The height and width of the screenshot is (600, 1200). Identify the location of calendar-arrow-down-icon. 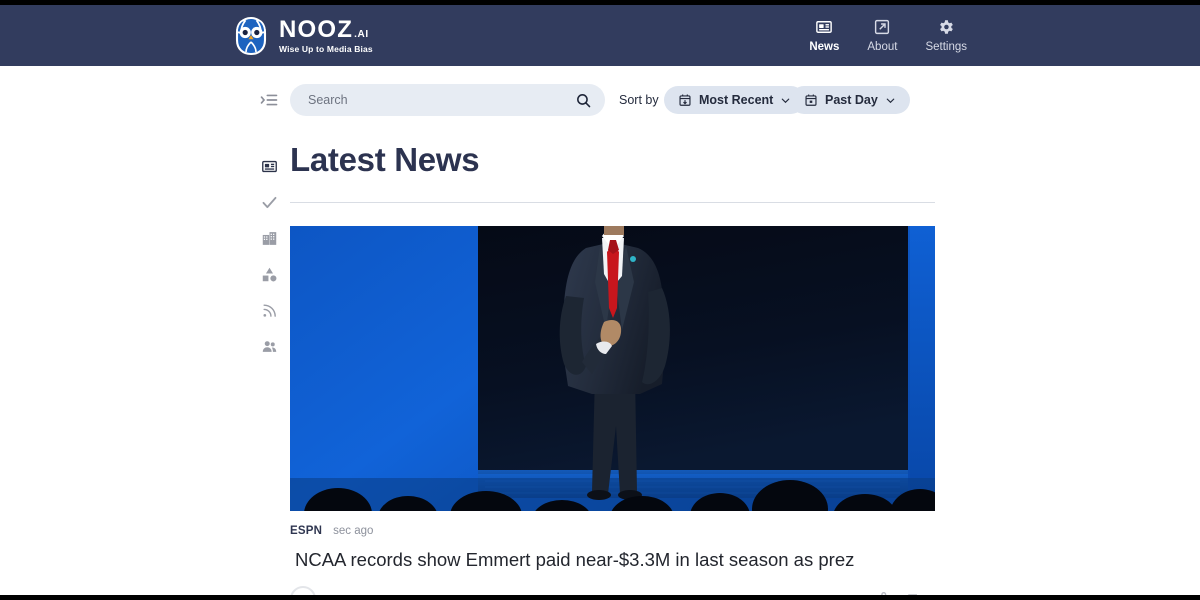
(685, 100).